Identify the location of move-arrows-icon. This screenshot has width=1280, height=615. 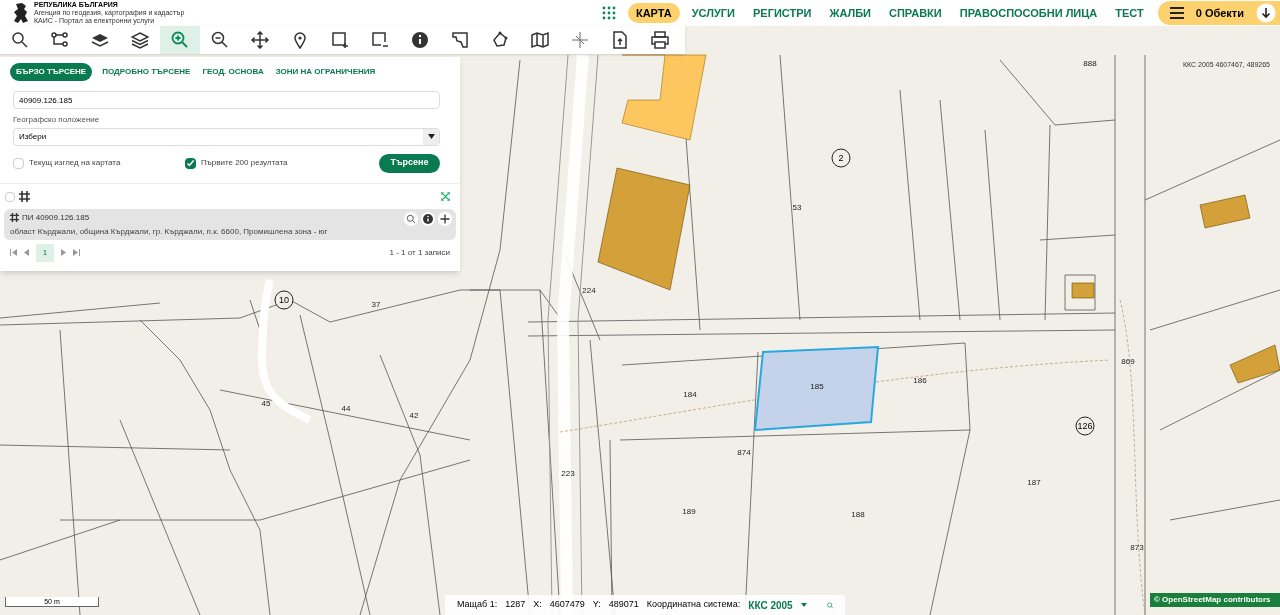
(260, 40).